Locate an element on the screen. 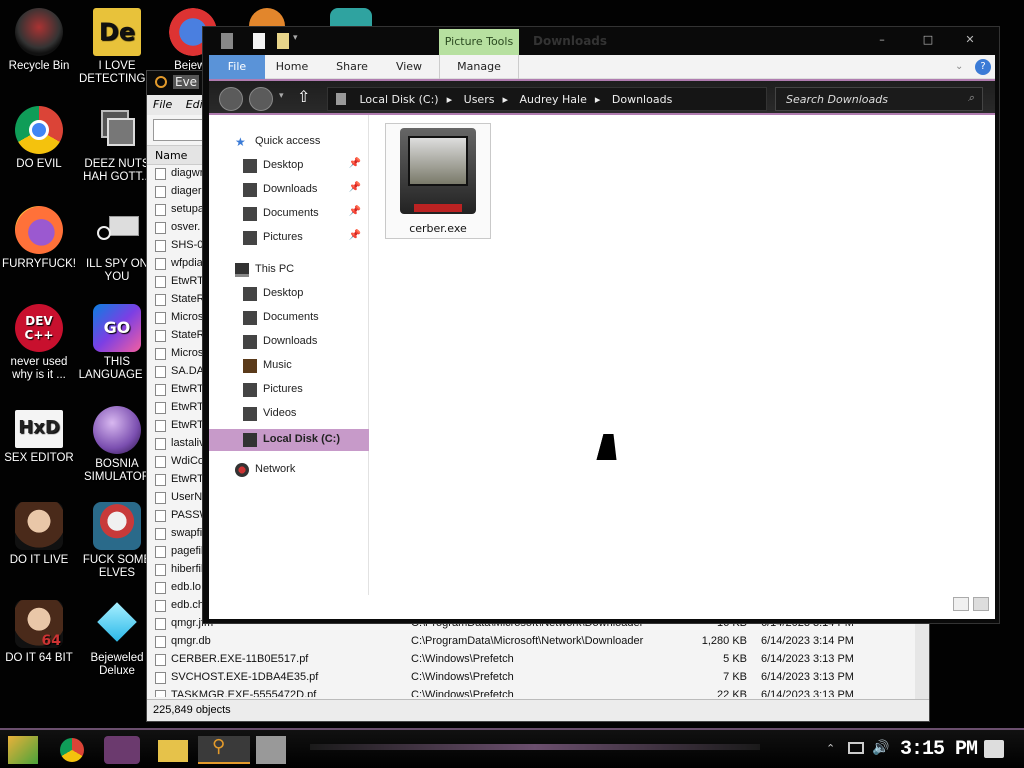  pictures-folder-icon is located at coordinates (250, 238).